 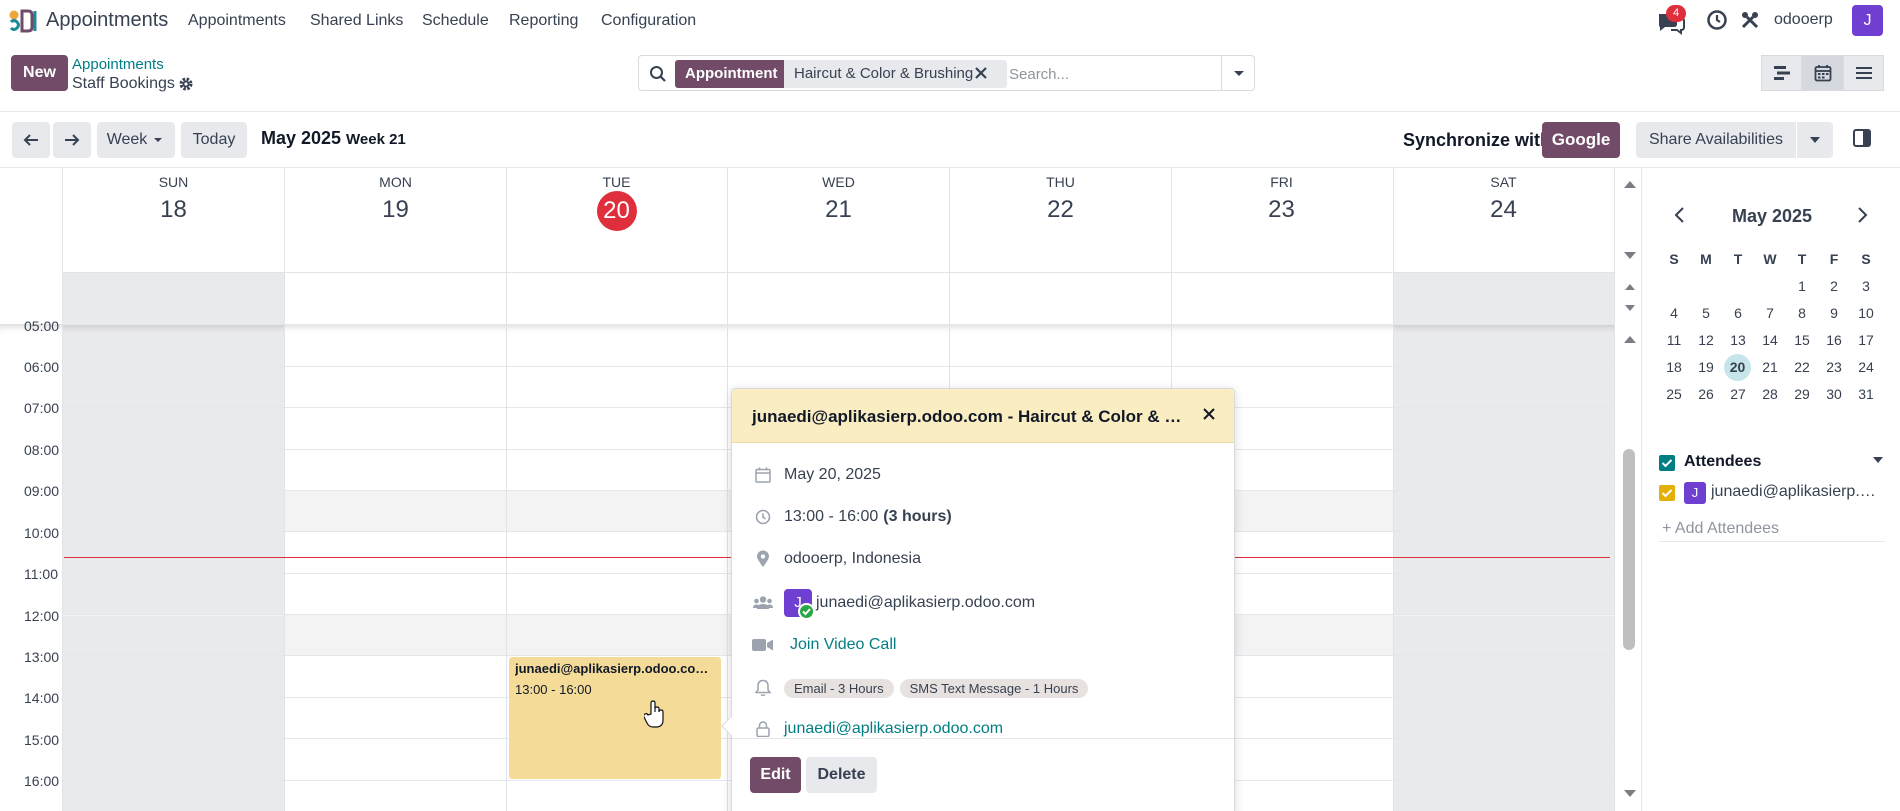 What do you see at coordinates (893, 729) in the screenshot?
I see `popover-organizer-link: junaedi@aplikasierp.odoo.com` at bounding box center [893, 729].